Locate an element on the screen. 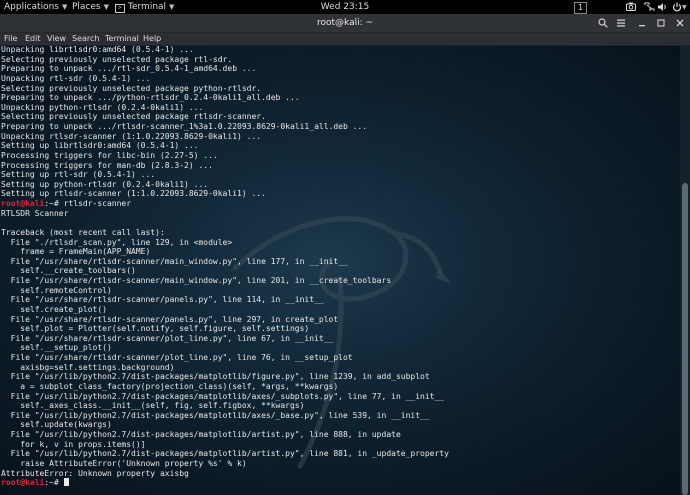 The height and width of the screenshot is (495, 690). menu-edit: Edit is located at coordinates (33, 39).